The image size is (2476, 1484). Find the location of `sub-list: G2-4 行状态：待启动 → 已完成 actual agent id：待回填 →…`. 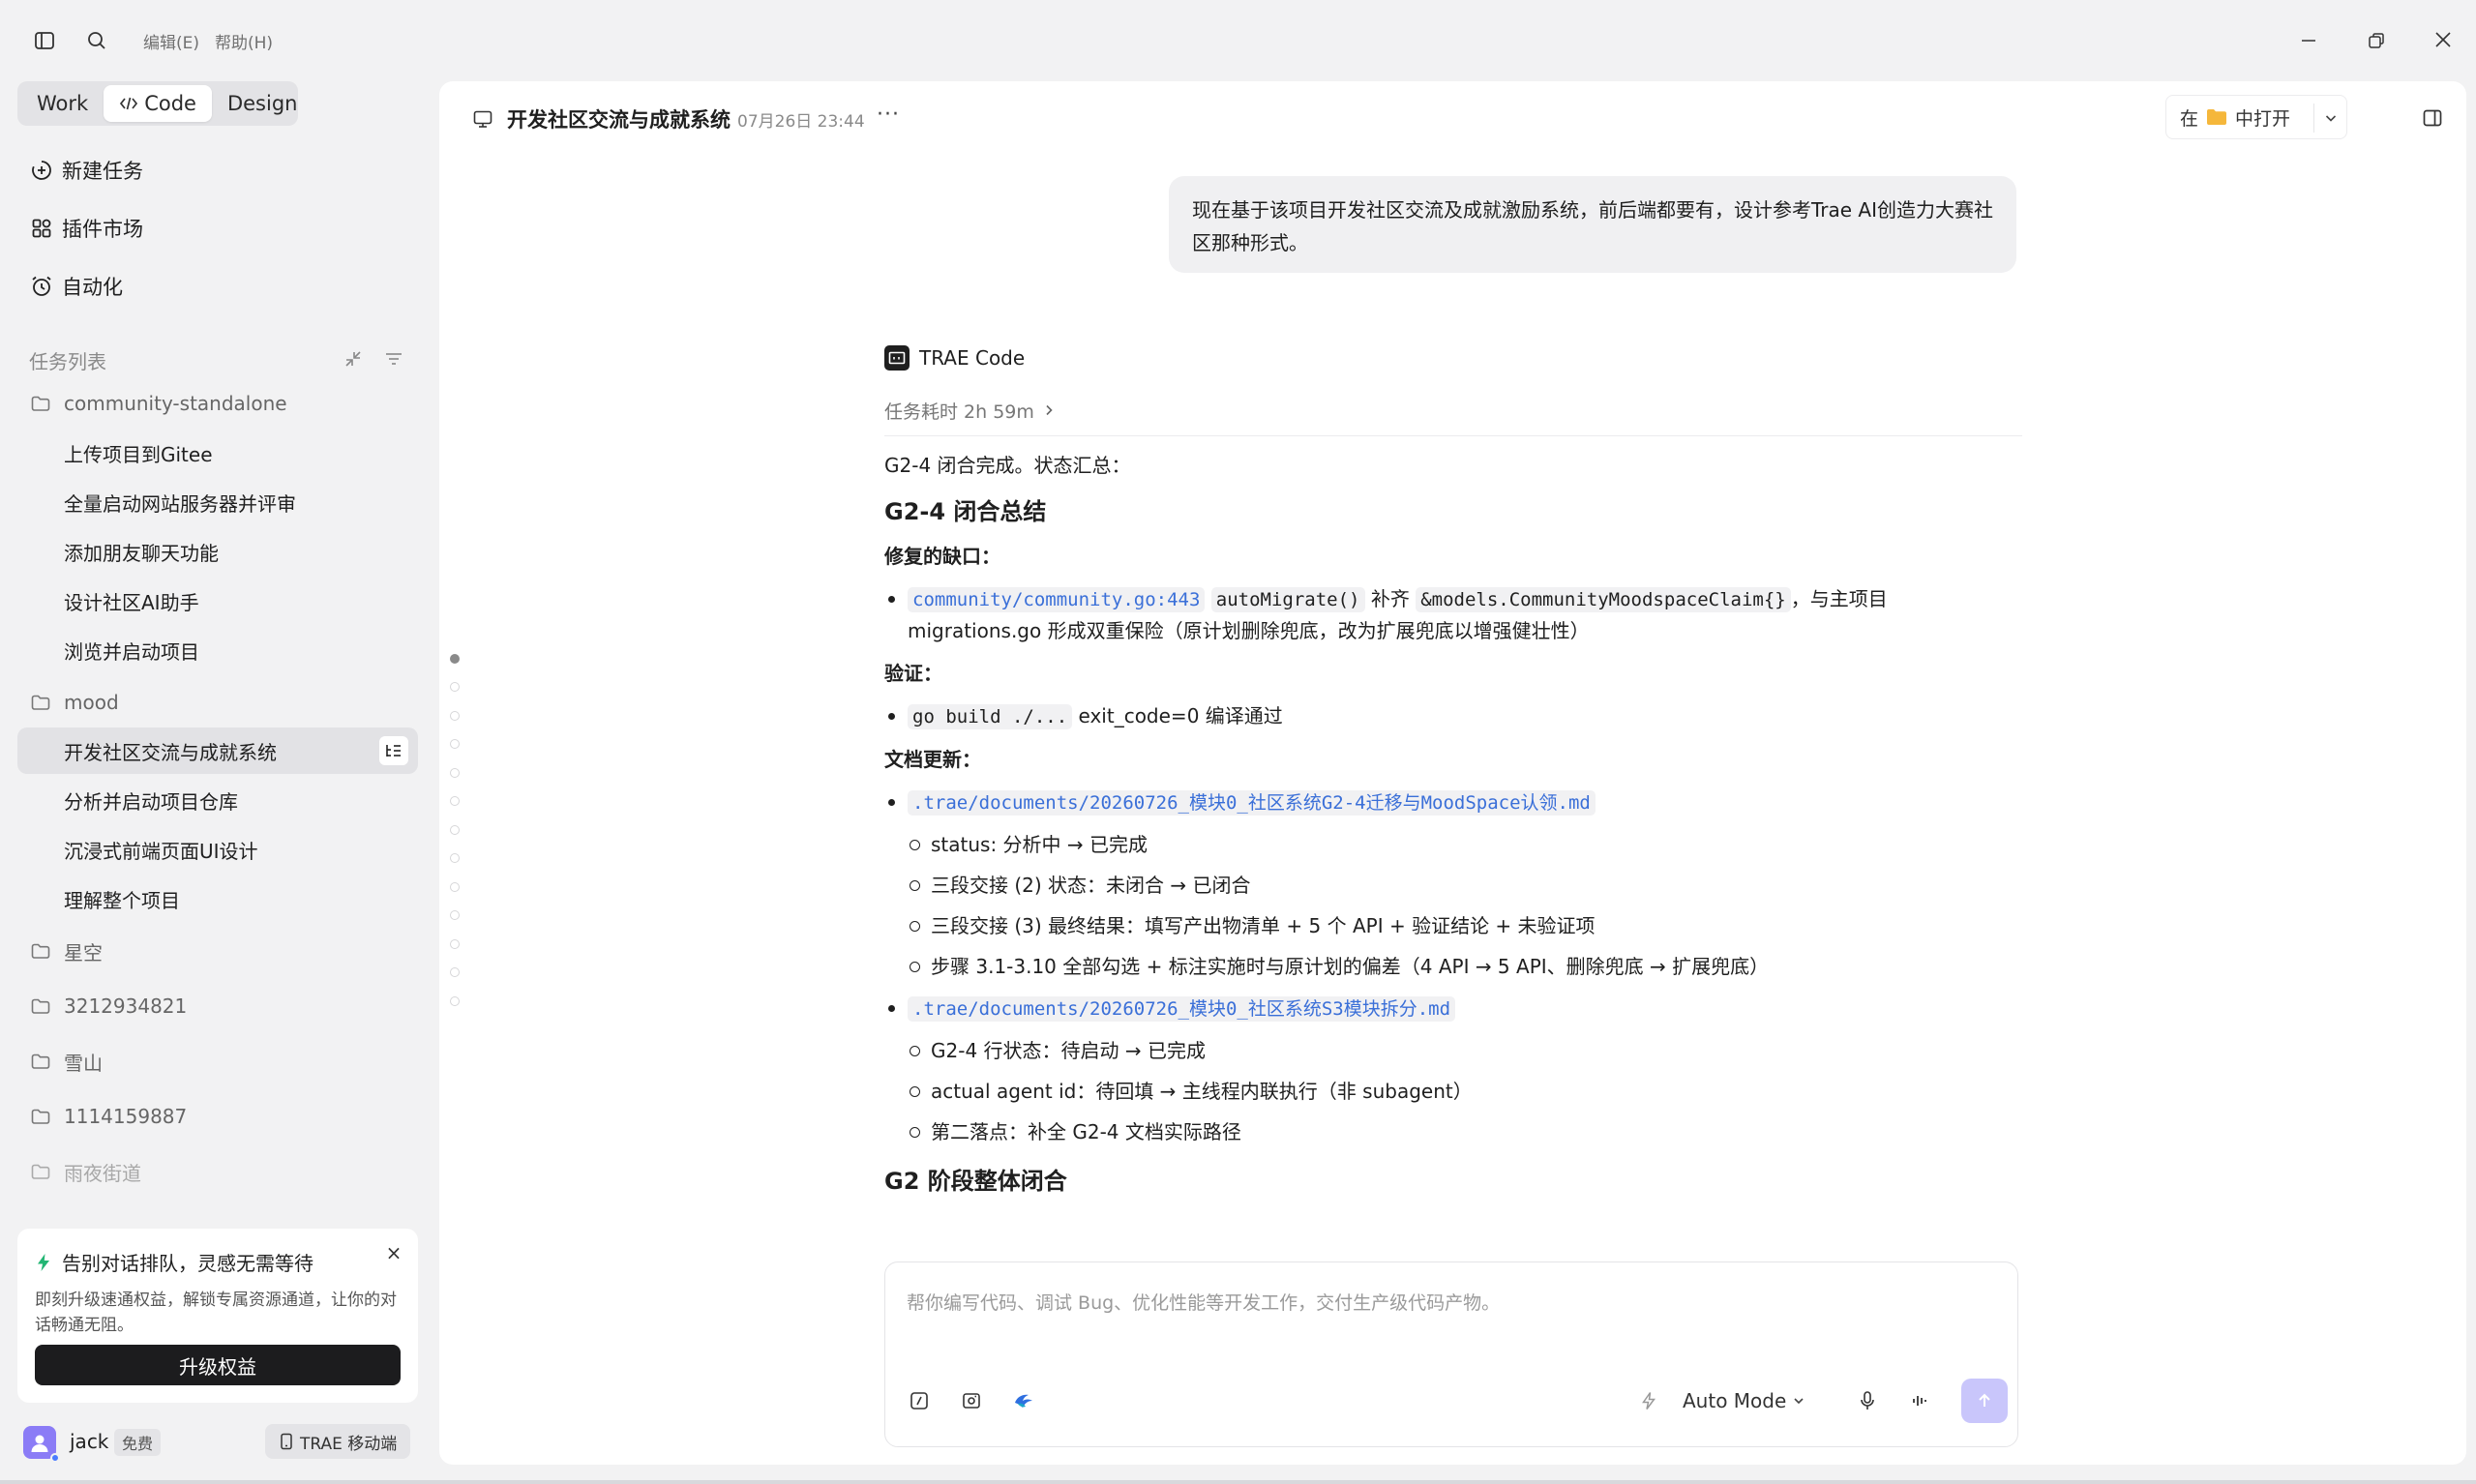

sub-list: G2-4 行状态：待启动 → 已完成 actual agent id：待回填 →… is located at coordinates (1465, 1091).